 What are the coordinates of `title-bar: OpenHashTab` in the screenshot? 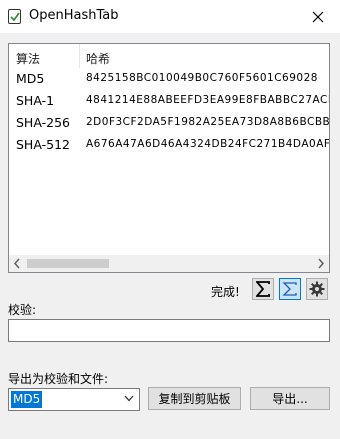 It's located at (170, 16).